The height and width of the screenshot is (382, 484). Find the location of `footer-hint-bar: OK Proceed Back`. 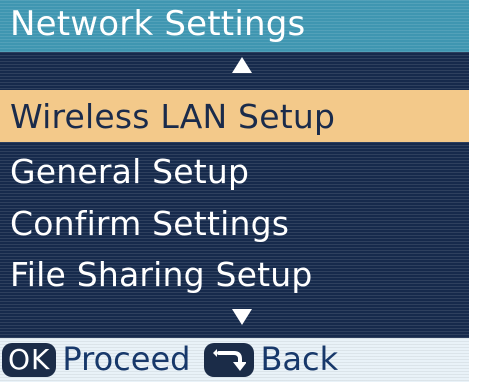

footer-hint-bar: OK Proceed Back is located at coordinates (234, 360).